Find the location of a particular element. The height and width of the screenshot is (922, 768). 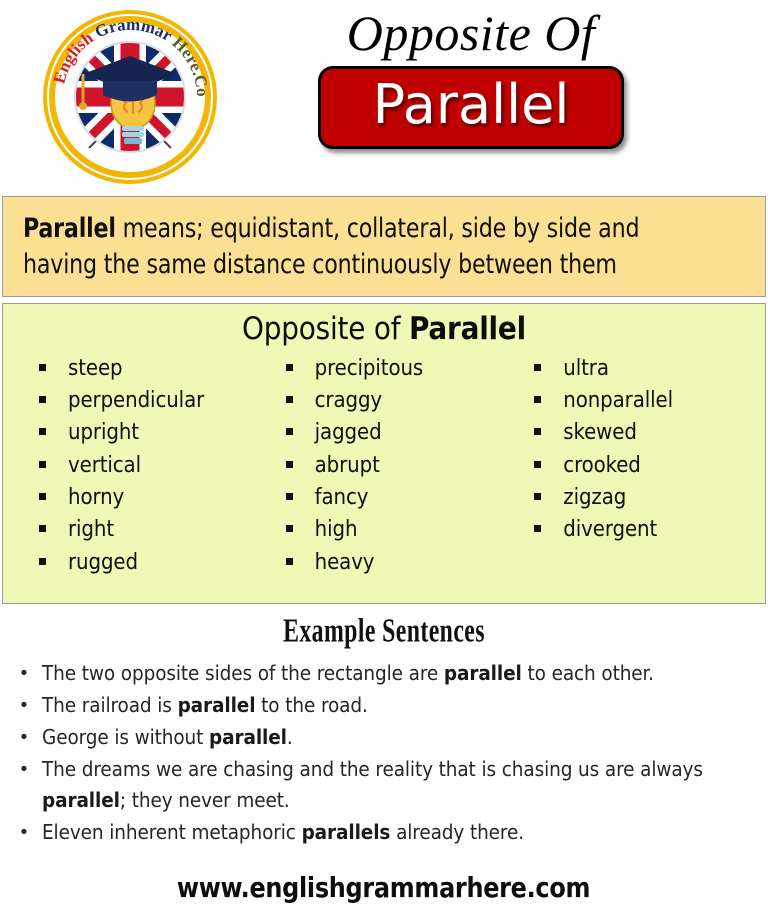

opposite-word-item: horny is located at coordinates (149, 498).